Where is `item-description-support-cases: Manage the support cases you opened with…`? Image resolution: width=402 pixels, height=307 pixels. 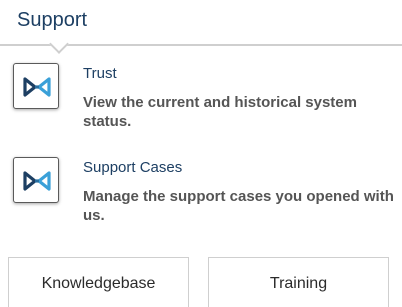
item-description-support-cases: Manage the support cases you opened with… is located at coordinates (238, 206).